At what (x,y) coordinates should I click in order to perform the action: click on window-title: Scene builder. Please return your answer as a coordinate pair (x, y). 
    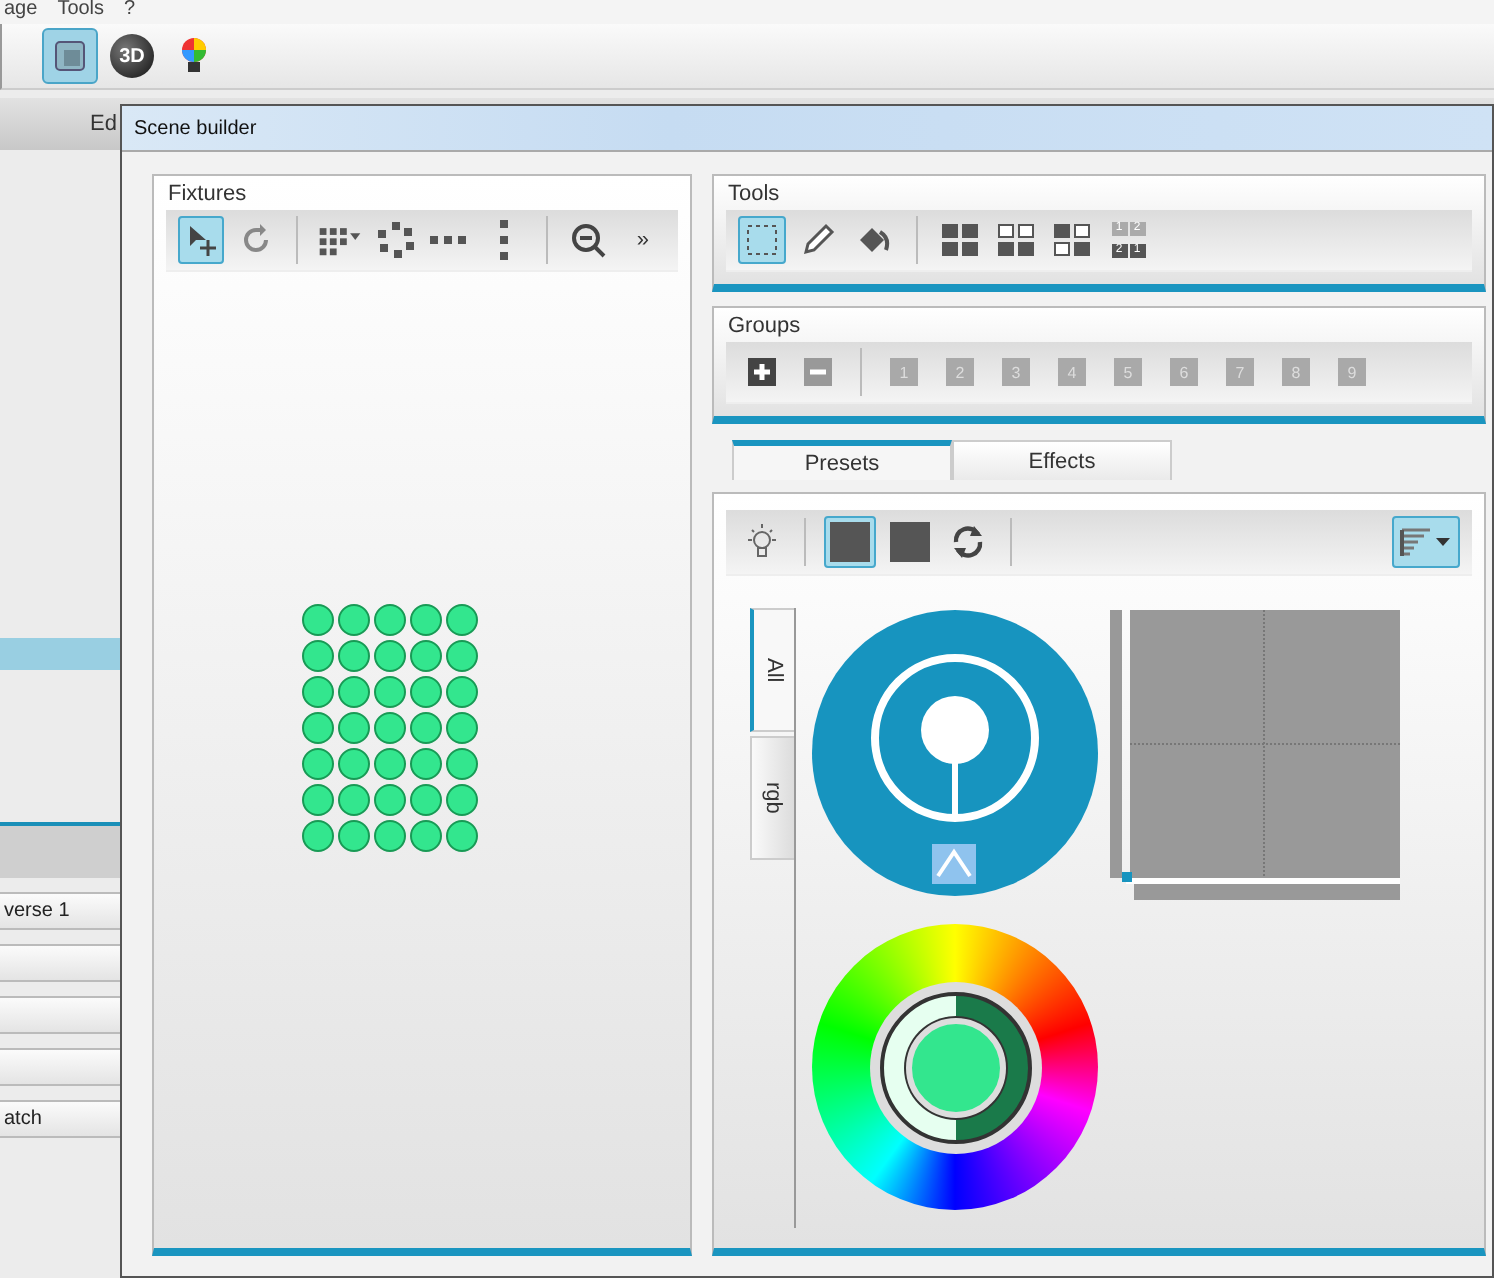
    Looking at the image, I should click on (807, 129).